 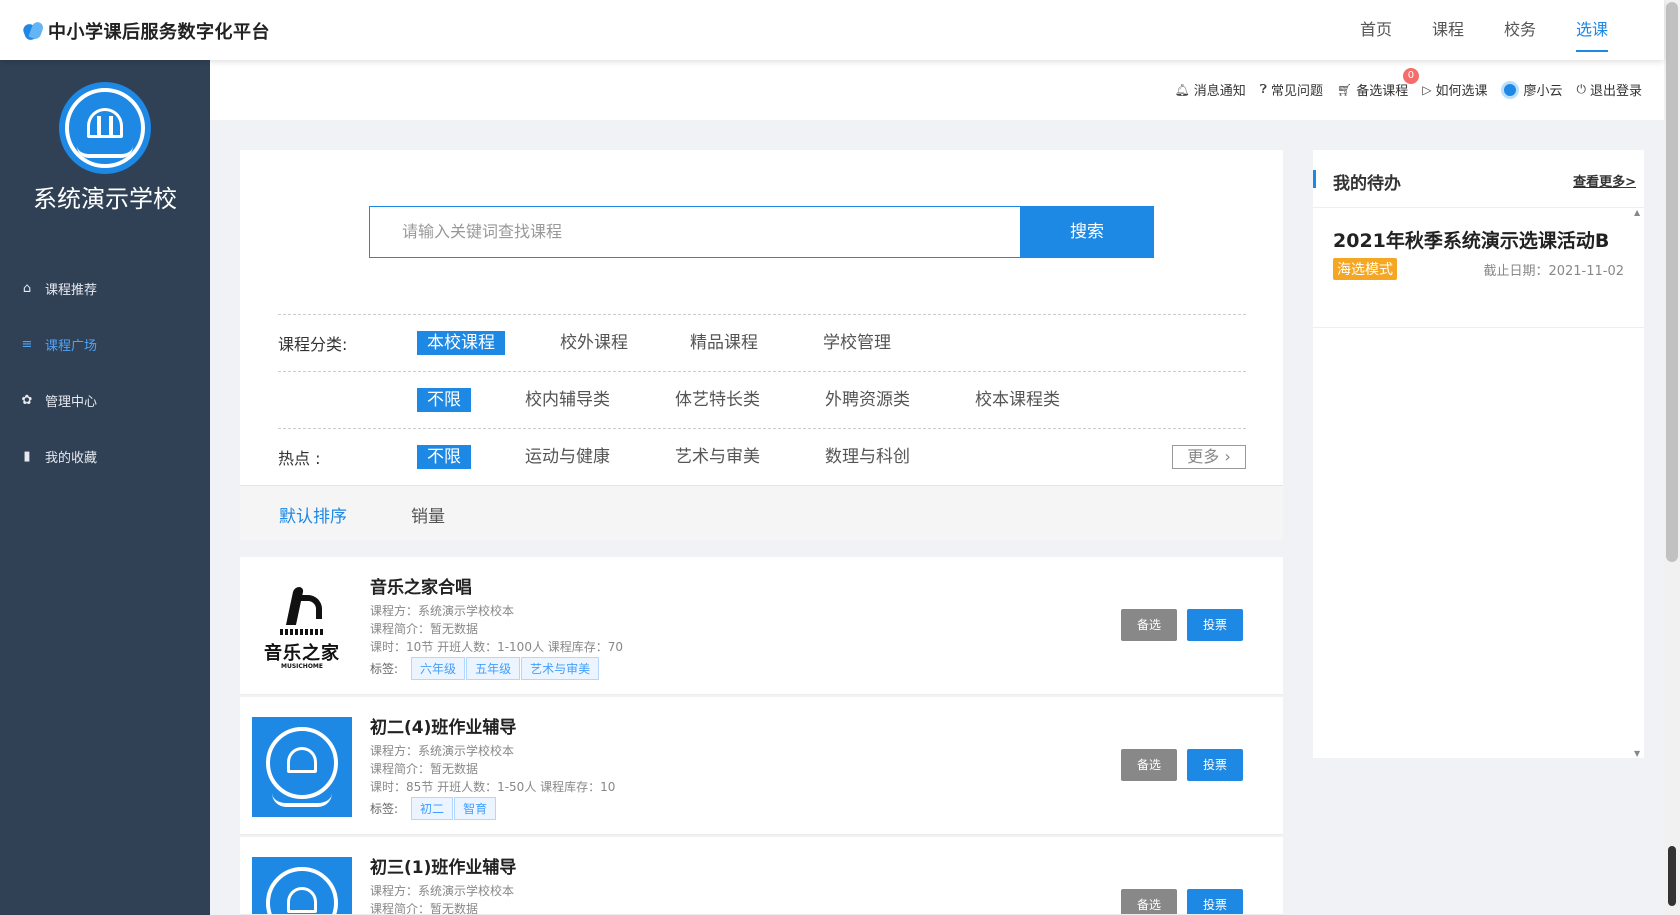 I want to click on course-meta: 课时：85节 开班人数：1-50人 课程库存：10, so click(x=493, y=787).